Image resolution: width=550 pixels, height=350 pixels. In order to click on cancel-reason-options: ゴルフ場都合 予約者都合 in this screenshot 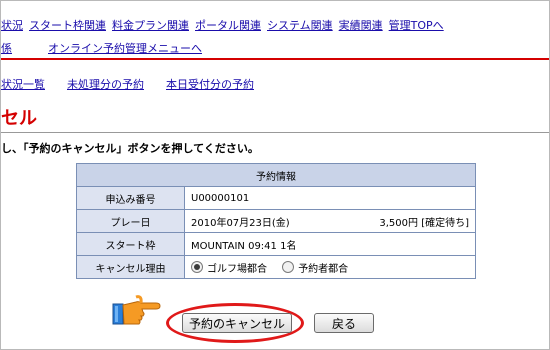, I will do `click(330, 267)`.